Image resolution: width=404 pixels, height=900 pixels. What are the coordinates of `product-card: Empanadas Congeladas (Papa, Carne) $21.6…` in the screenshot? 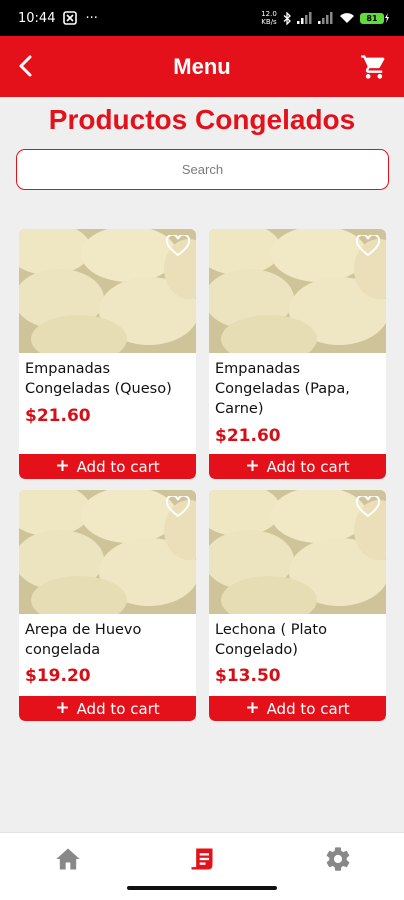 It's located at (297, 354).